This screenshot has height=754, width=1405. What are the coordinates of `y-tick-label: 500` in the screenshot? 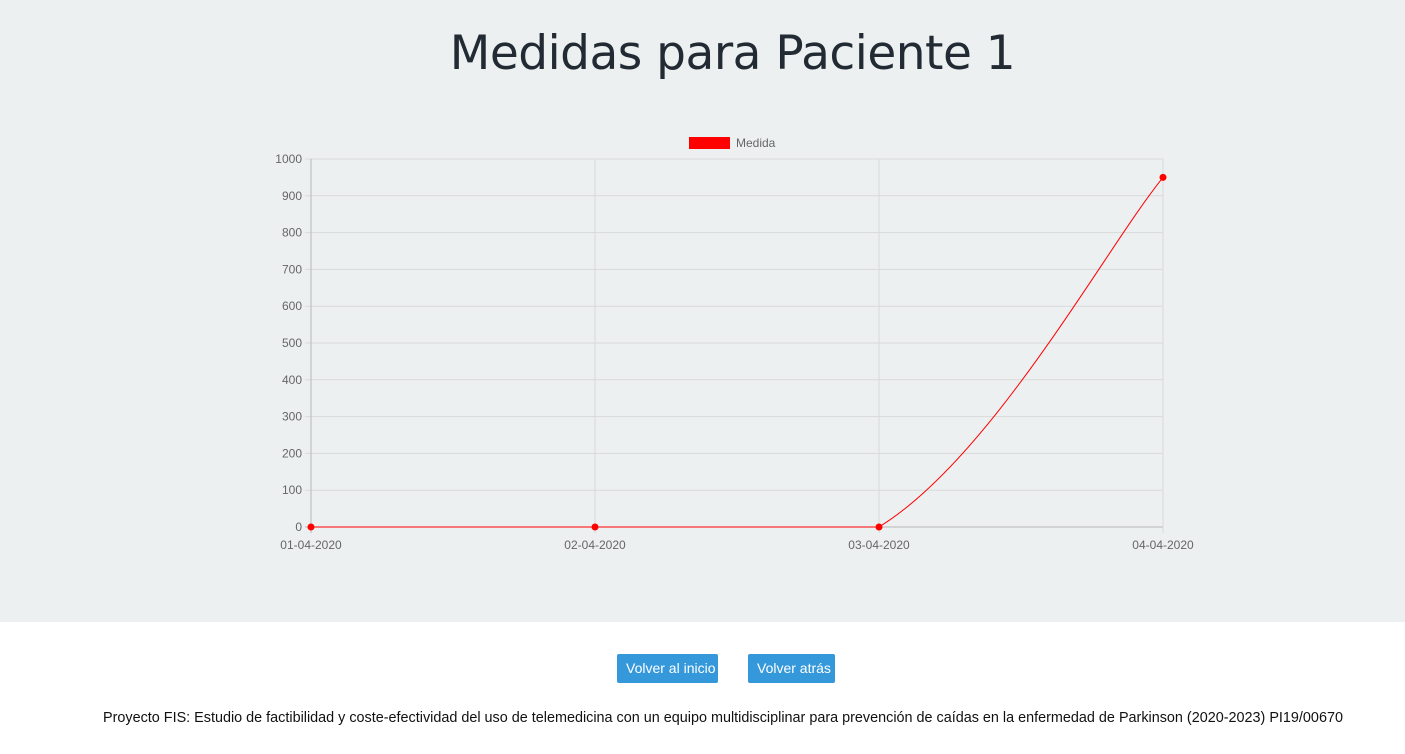 It's located at (292, 343).